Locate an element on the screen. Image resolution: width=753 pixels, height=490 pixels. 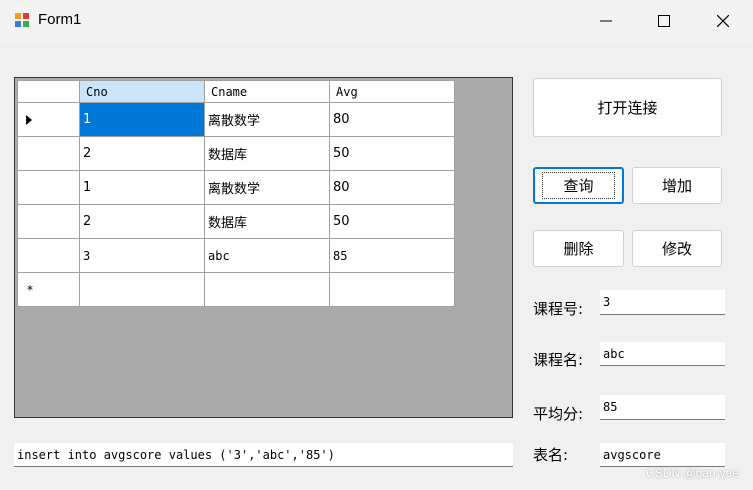
open-connection-button: 打开连接 is located at coordinates (627, 107).